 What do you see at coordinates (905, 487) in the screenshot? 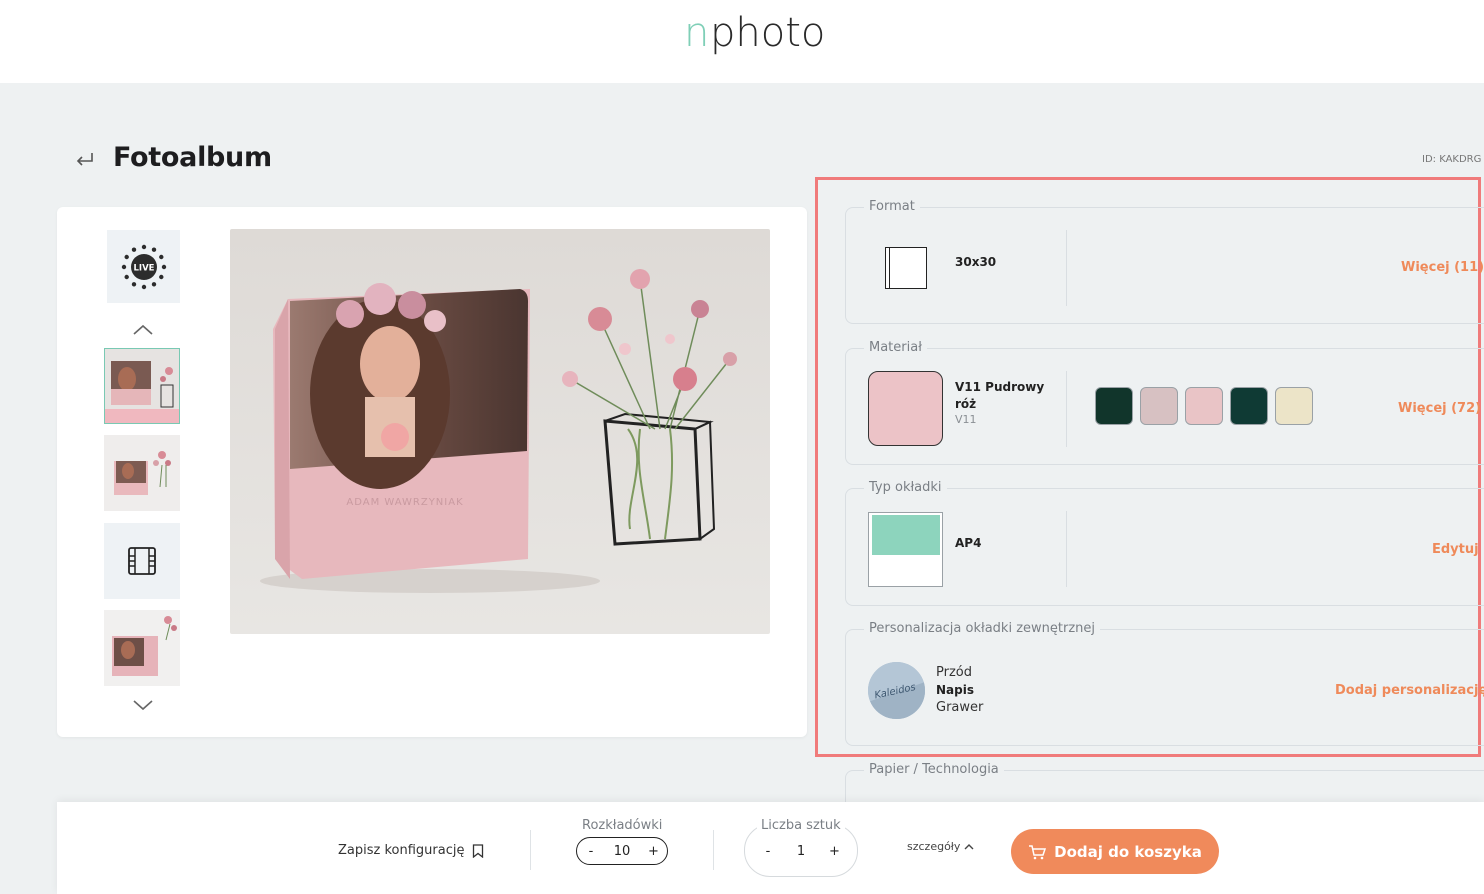
I see `cover-type-legend: Typ okładki` at bounding box center [905, 487].